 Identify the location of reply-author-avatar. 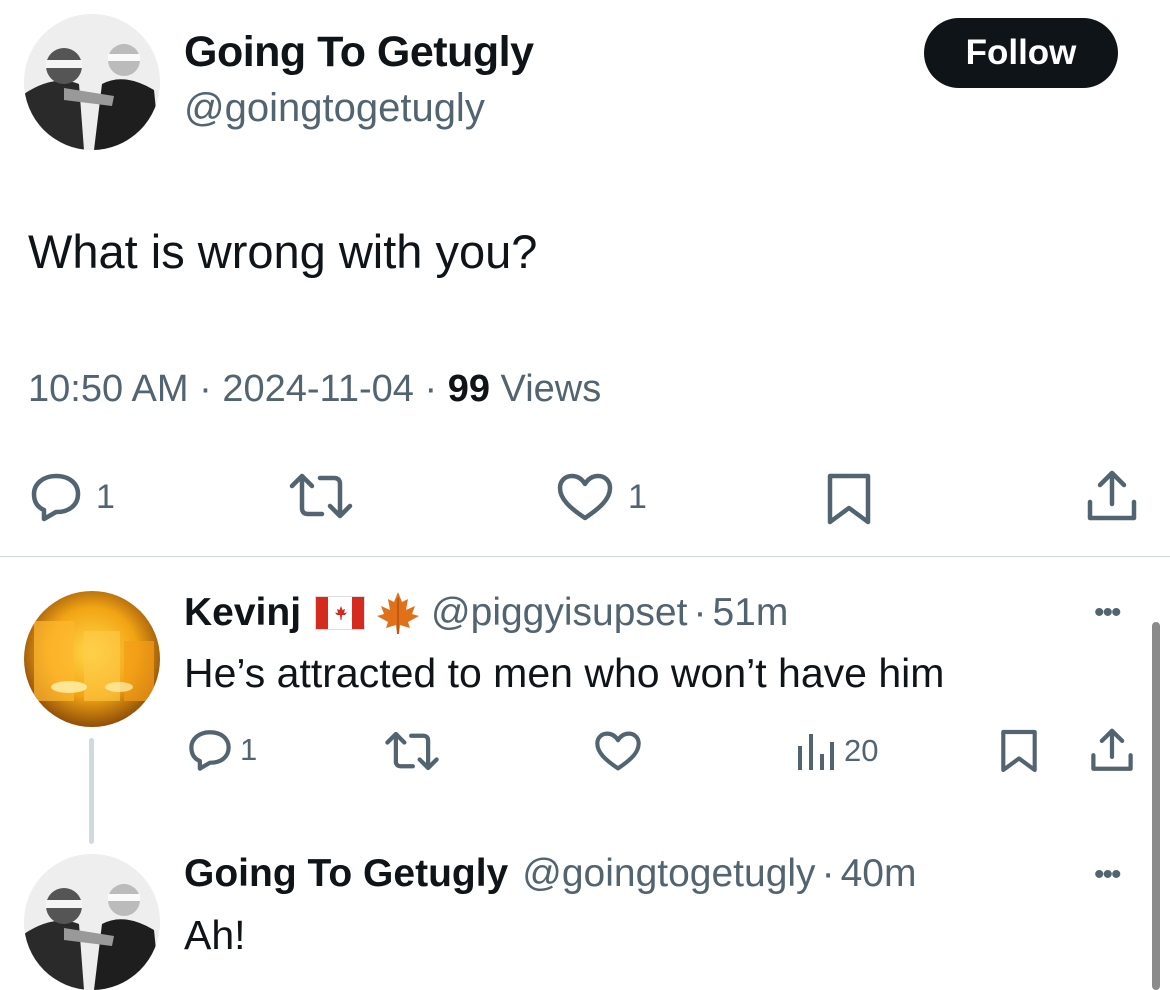
(92, 659).